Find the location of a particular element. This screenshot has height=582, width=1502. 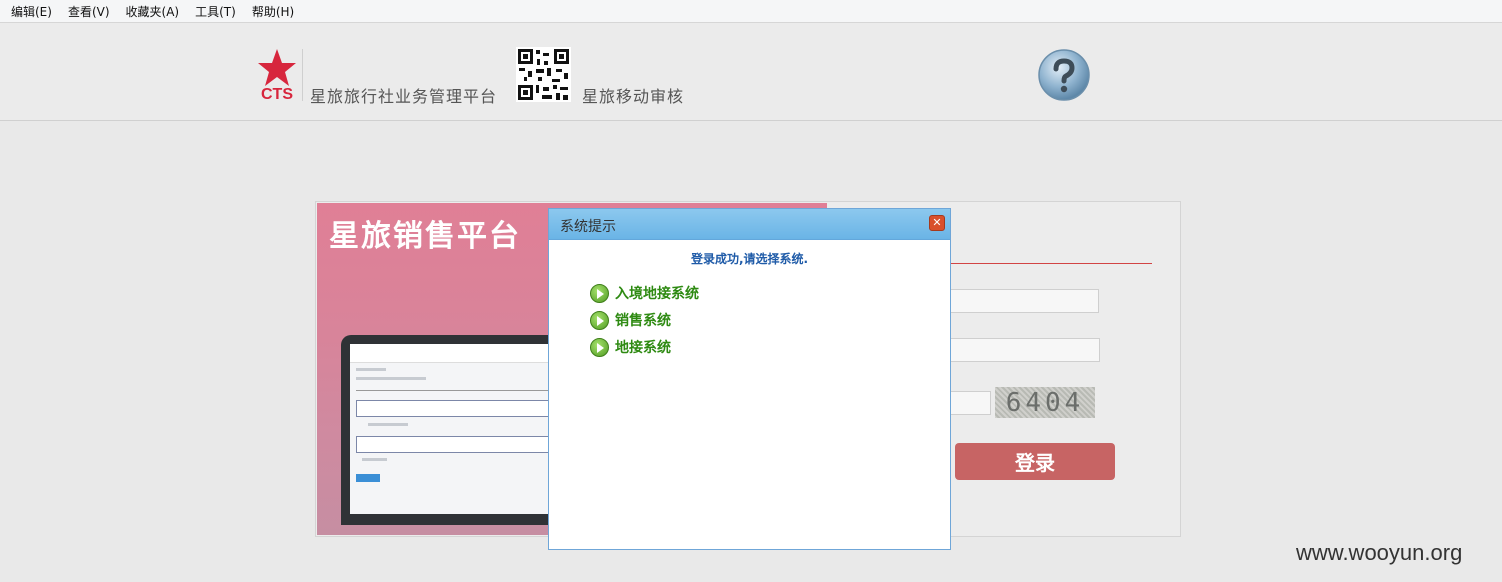

logo-divider is located at coordinates (302, 75).